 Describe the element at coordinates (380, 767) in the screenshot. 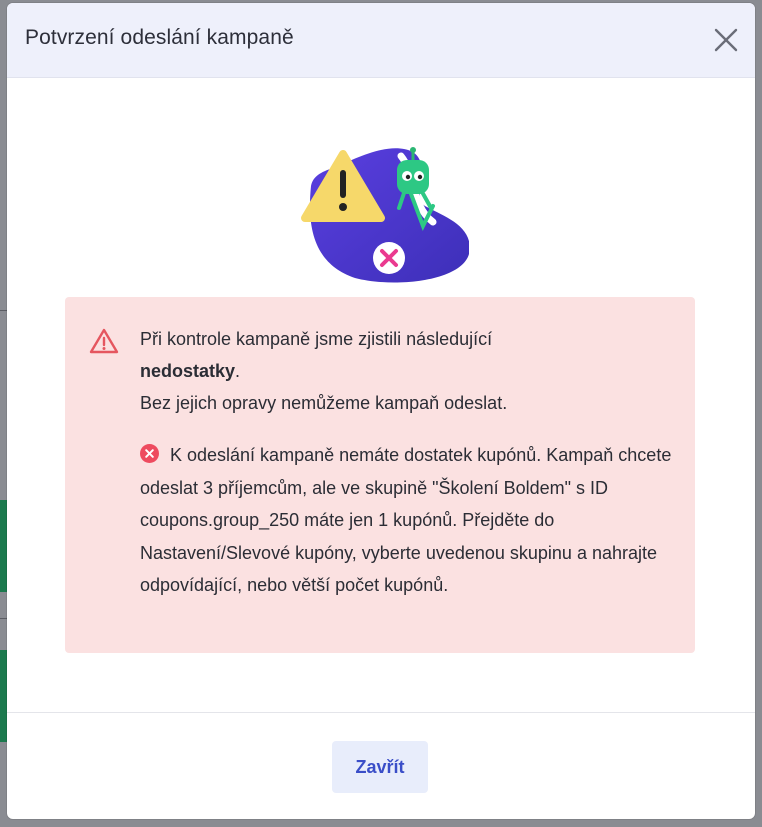

I see `close-button: Zavřít` at that location.